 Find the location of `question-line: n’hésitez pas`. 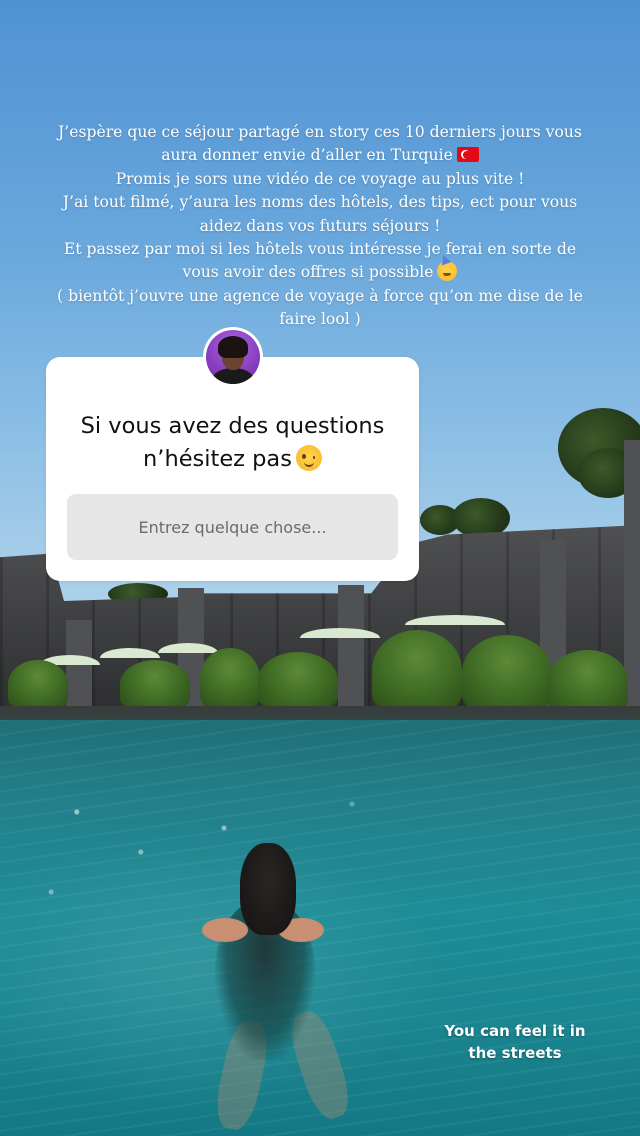

question-line: n’hésitez pas is located at coordinates (217, 459).